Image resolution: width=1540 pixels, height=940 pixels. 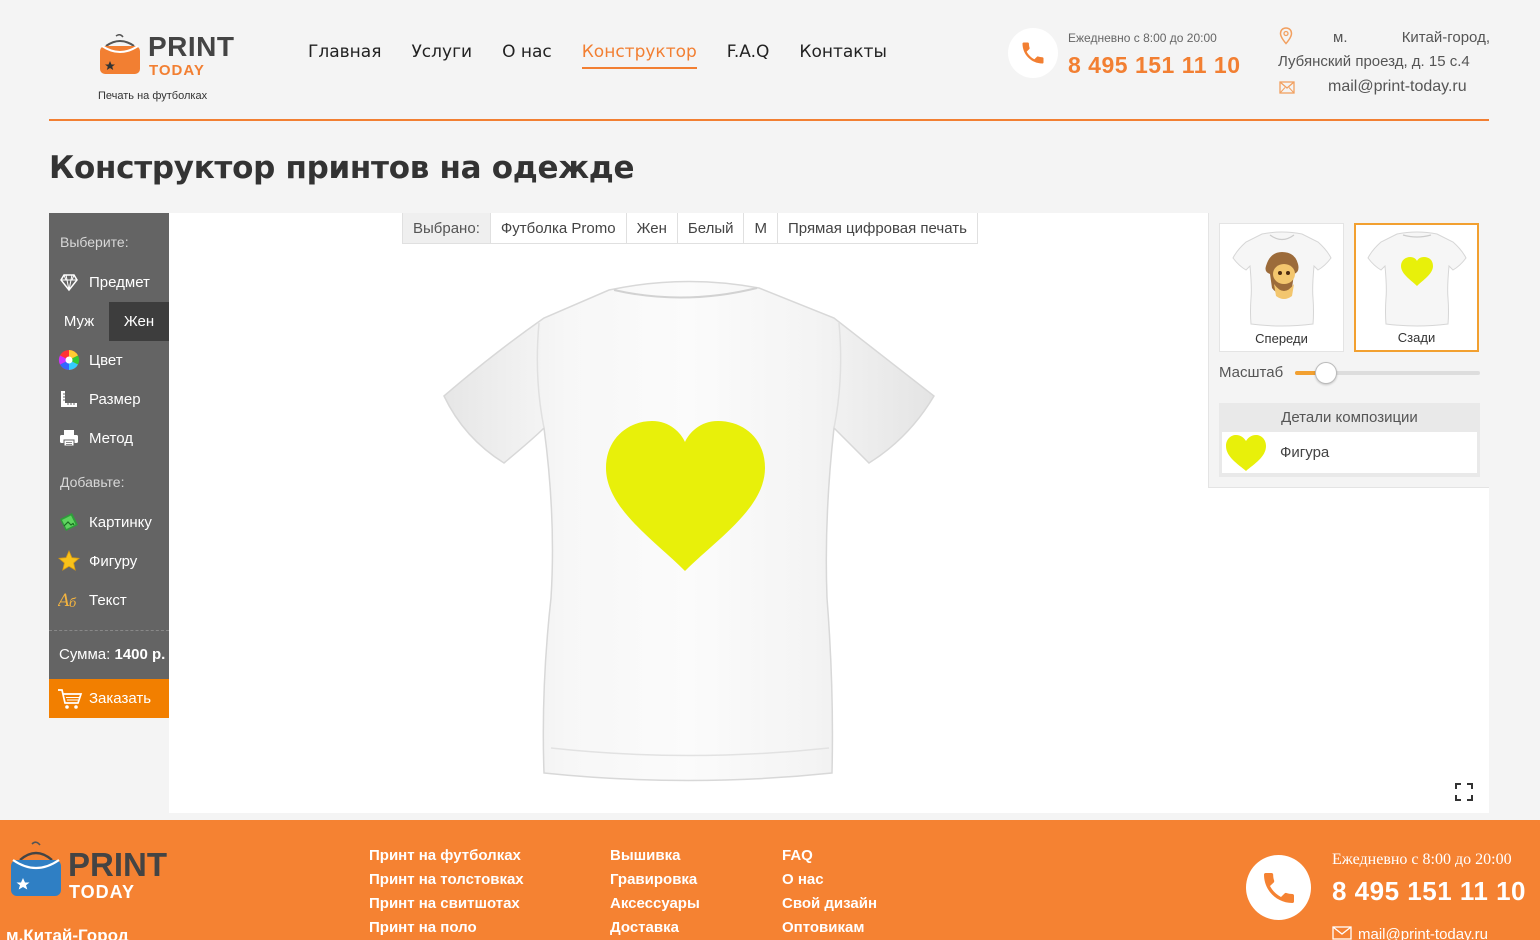 I want to click on view-front-label: Спереди, so click(x=1281, y=338).